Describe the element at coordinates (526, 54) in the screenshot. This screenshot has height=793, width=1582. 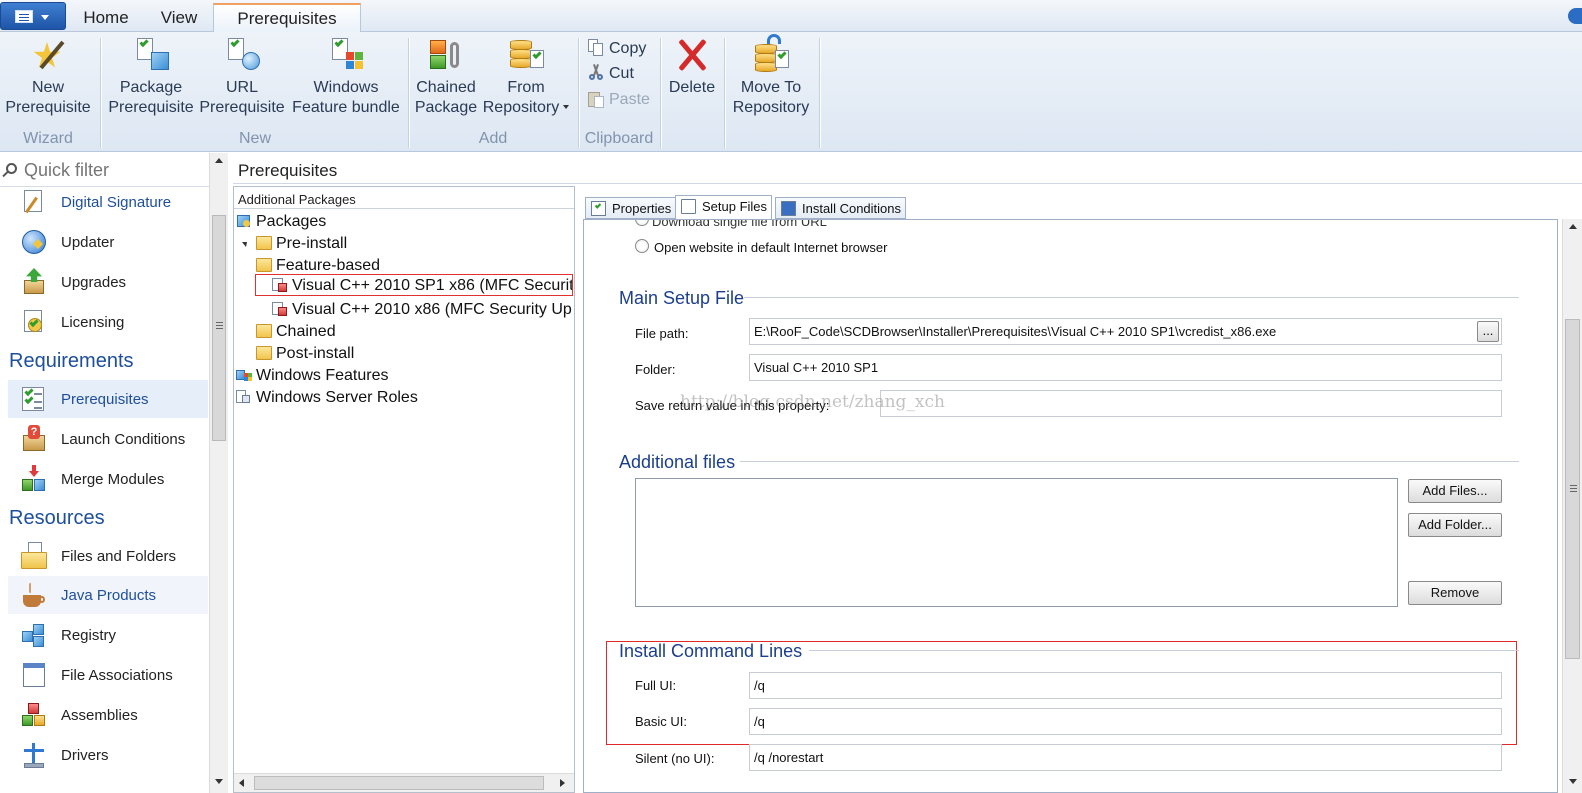
I see `repository-icon` at that location.